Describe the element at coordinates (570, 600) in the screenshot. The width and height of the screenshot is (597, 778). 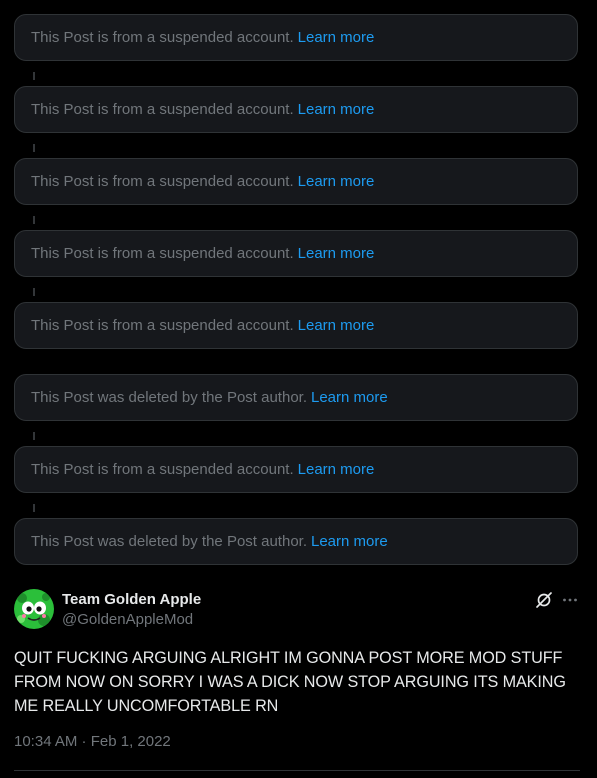
I see `more-options-icon` at that location.